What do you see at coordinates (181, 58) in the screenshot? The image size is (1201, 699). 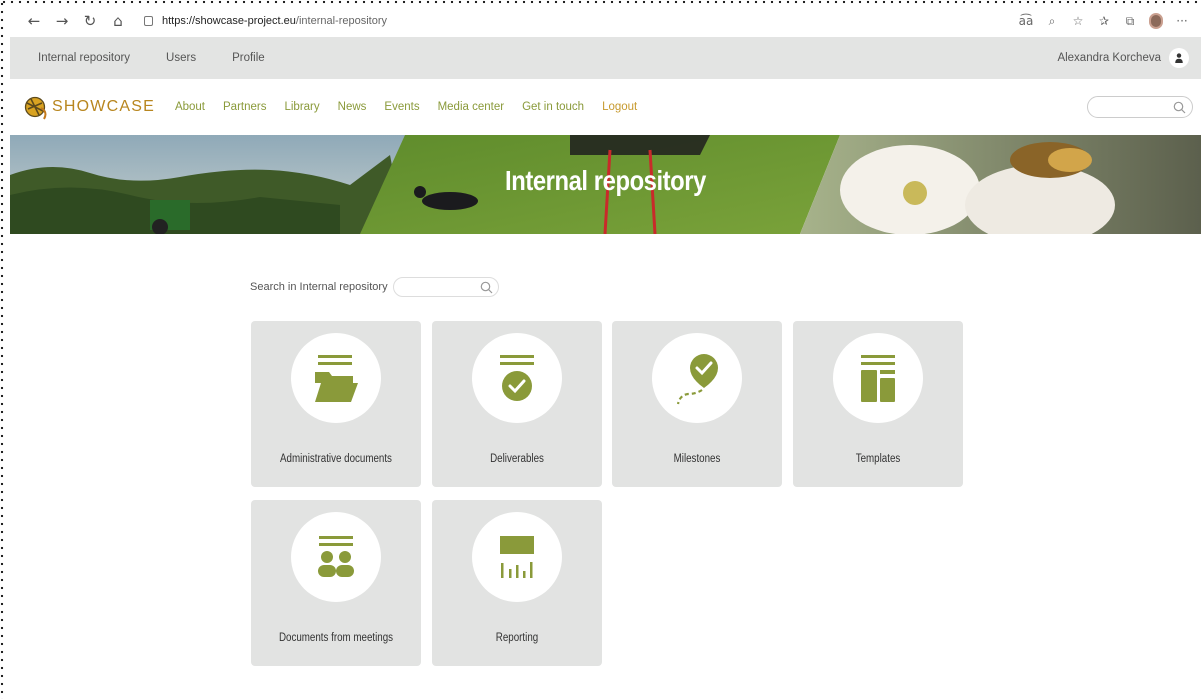 I see `topbar-link-users: Users` at bounding box center [181, 58].